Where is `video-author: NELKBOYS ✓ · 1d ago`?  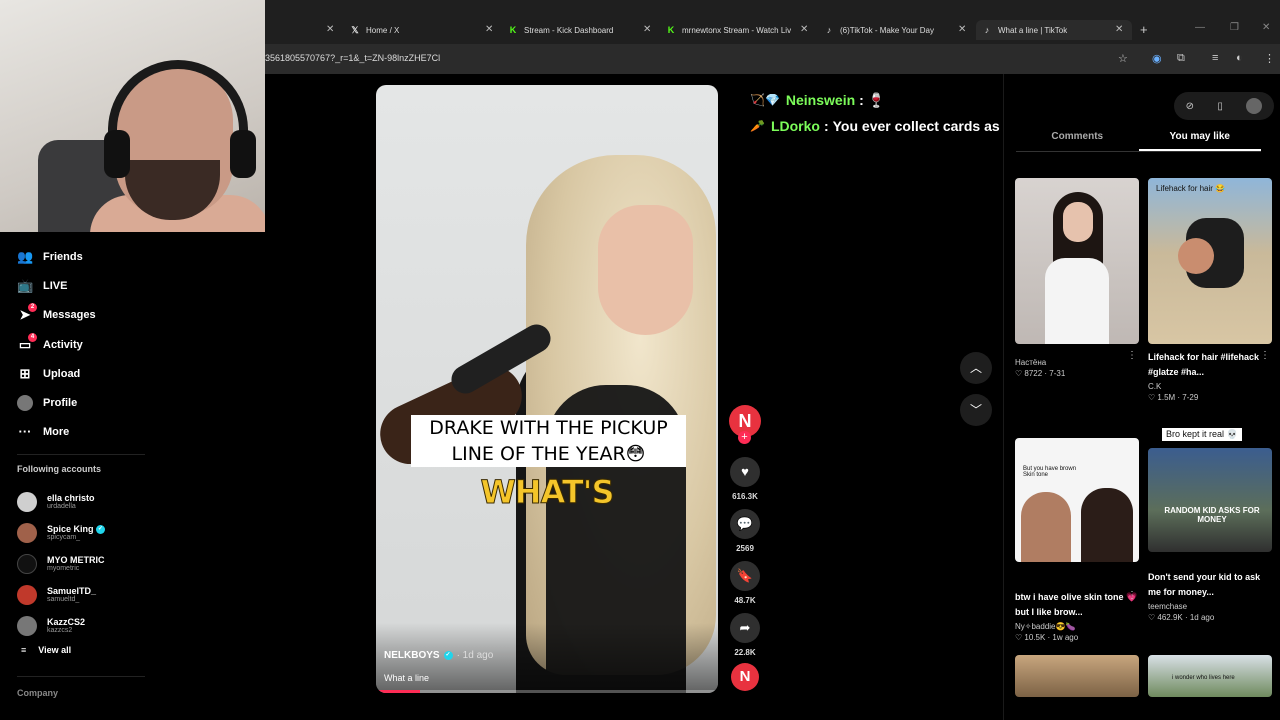 video-author: NELKBOYS ✓ · 1d ago is located at coordinates (438, 655).